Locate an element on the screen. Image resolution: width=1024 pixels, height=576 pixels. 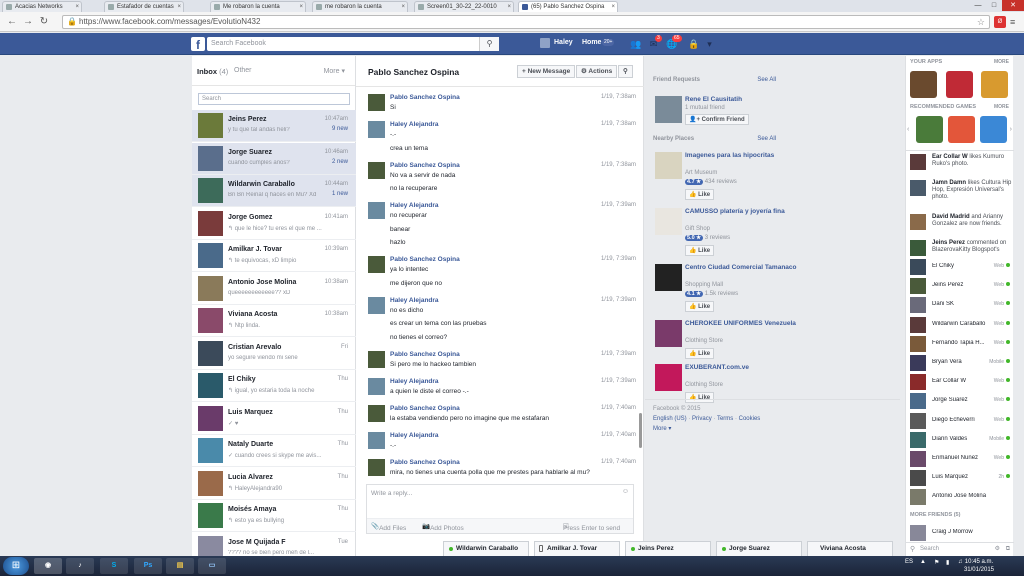
forward-icon: → is located at coordinates (28, 22).